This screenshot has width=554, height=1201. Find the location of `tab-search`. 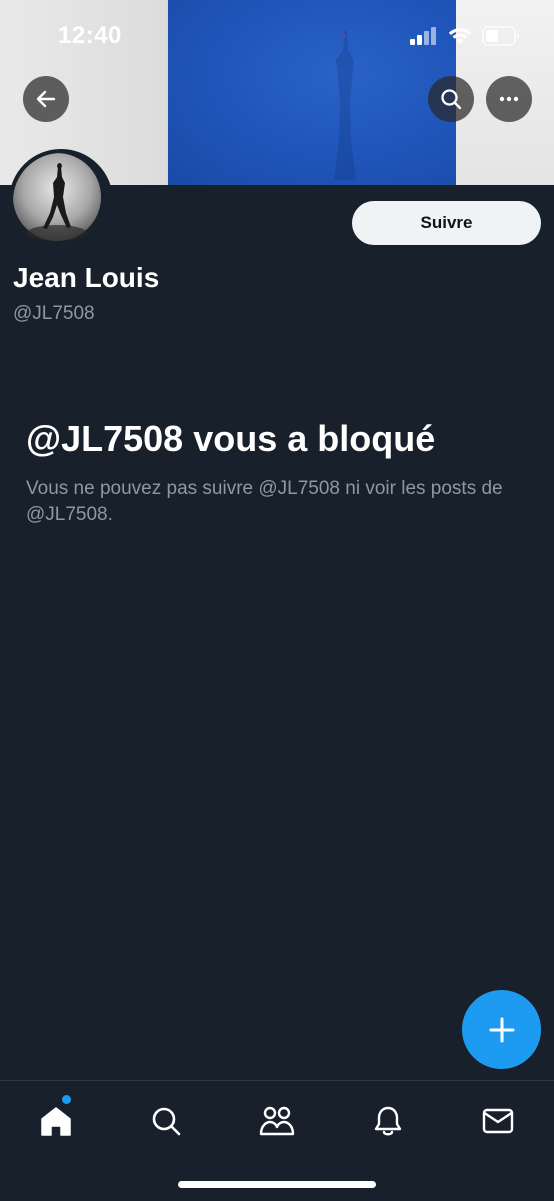

tab-search is located at coordinates (166, 1121).